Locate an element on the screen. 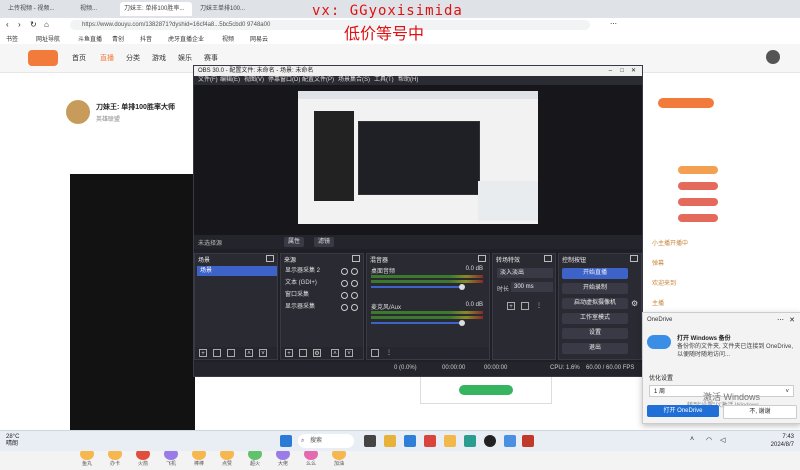  browser-icon is located at coordinates (510, 441).